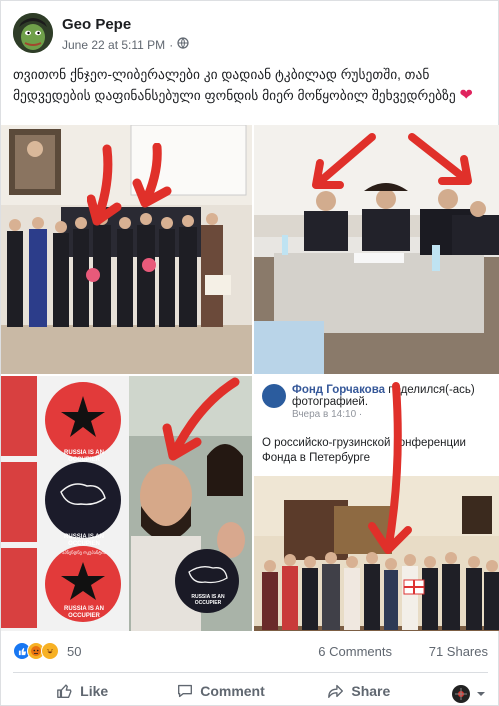  I want to click on action-bar: Like Comment Share, so click(250, 691).